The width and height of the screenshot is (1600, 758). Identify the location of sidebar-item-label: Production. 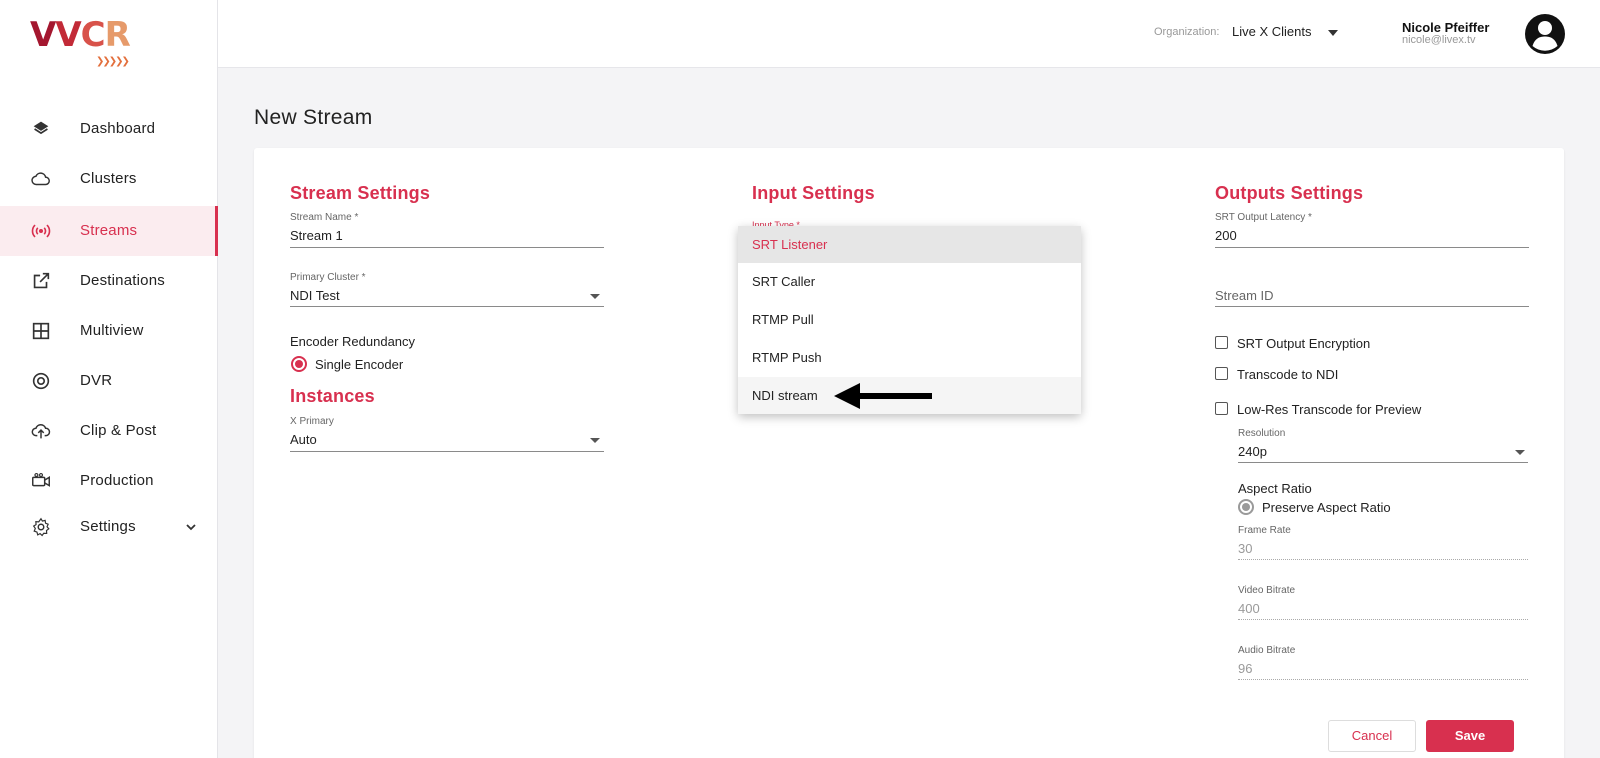
(117, 480).